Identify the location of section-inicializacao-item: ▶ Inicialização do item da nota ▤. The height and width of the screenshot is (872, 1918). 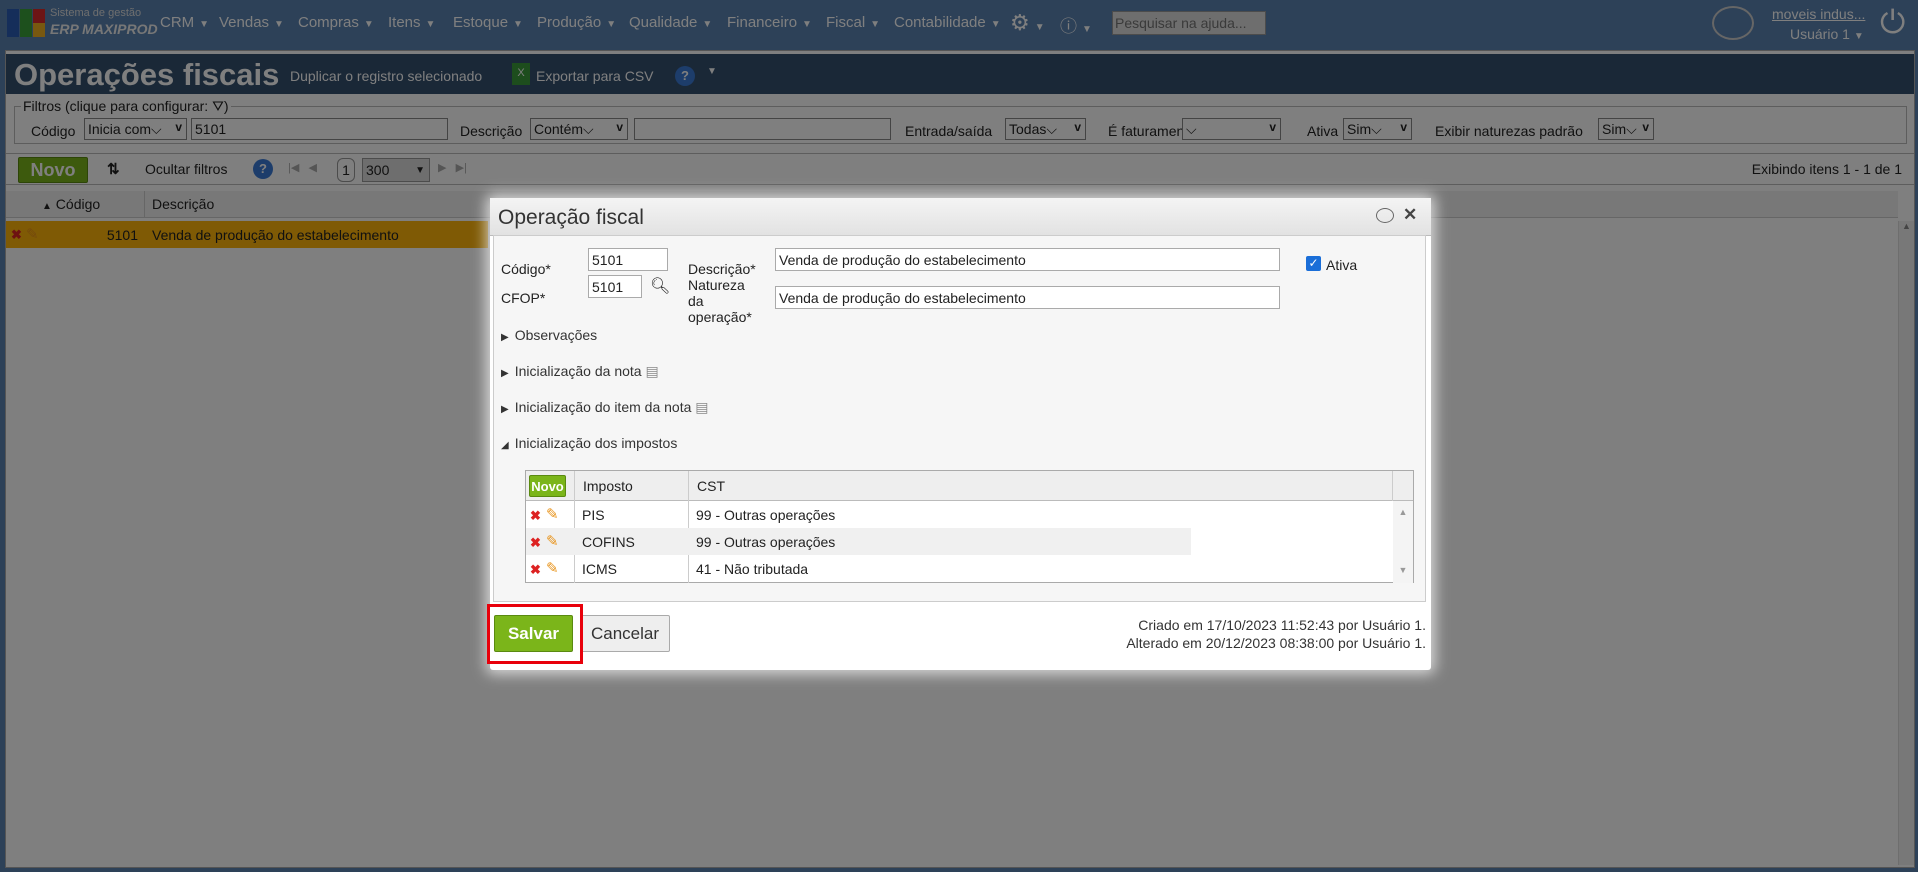
(605, 407).